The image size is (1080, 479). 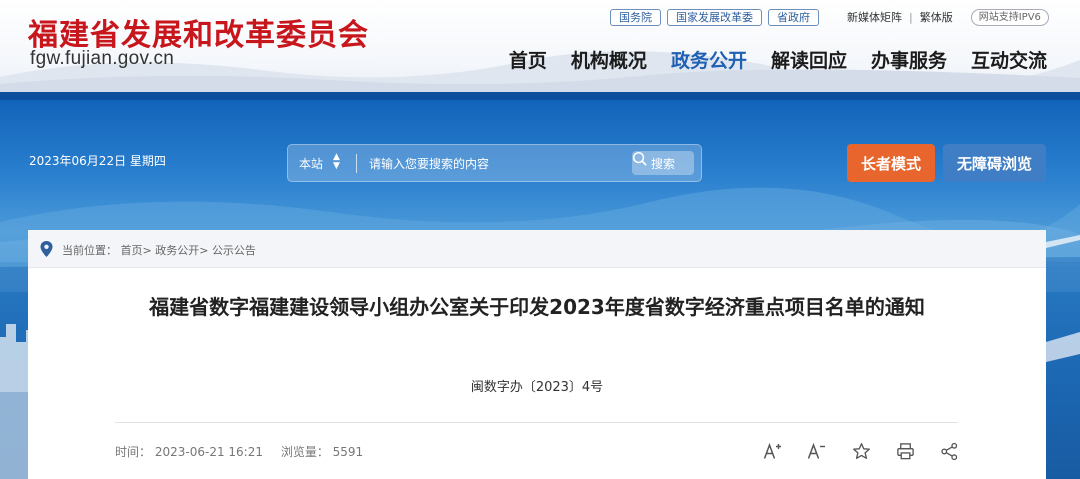 I want to click on views-count: 5591, so click(x=348, y=452).